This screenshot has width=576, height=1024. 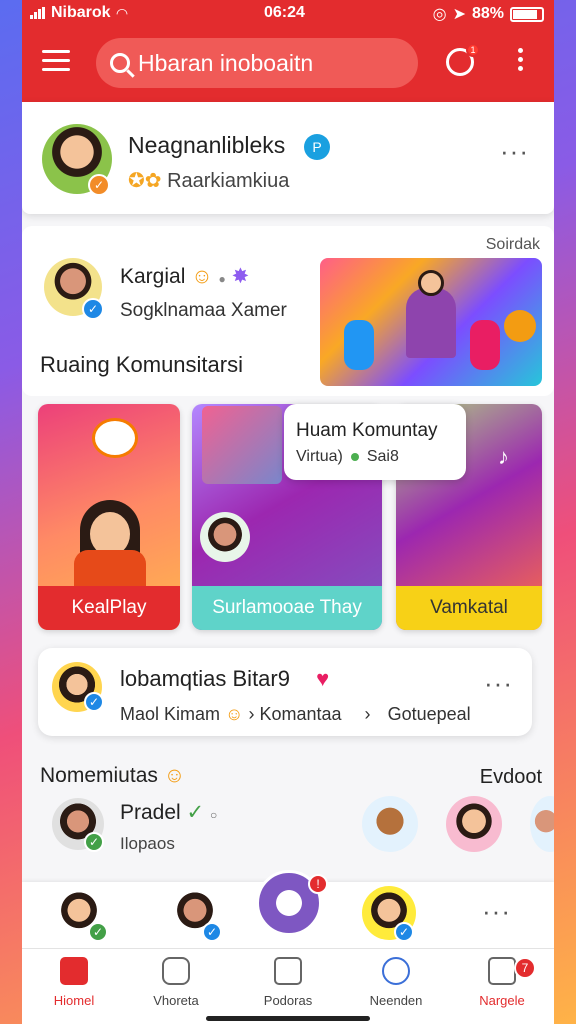 What do you see at coordinates (513, 245) in the screenshot?
I see `search-link: Soirdak` at bounding box center [513, 245].